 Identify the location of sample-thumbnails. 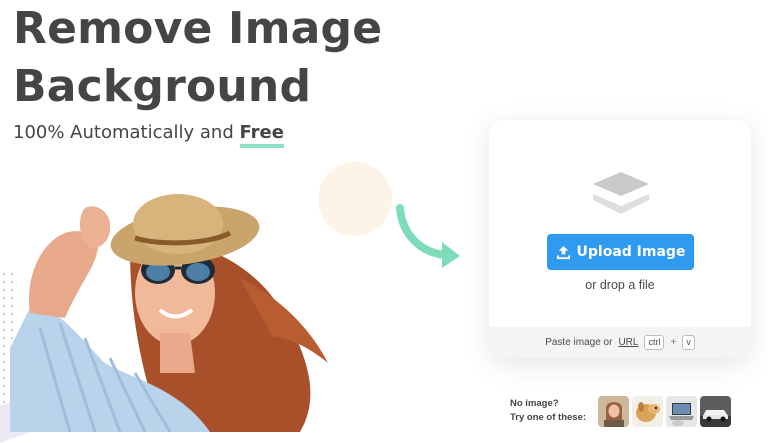
(664, 411).